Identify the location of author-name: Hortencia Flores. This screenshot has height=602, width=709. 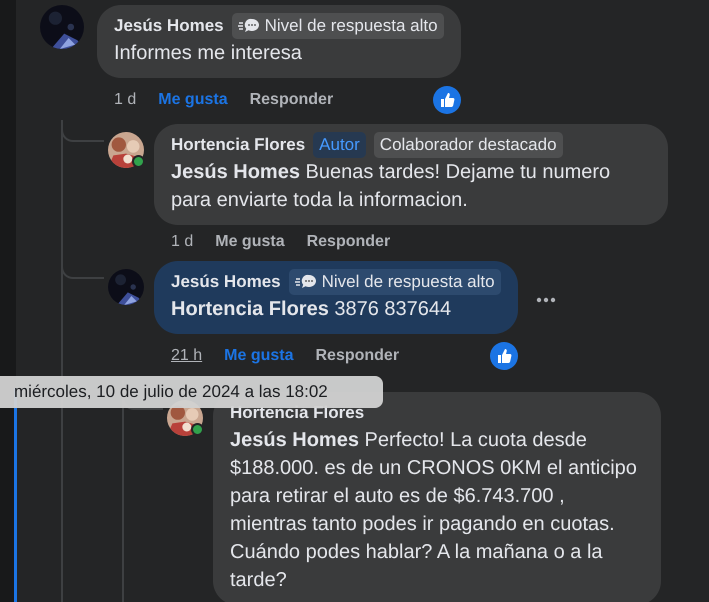
(238, 145).